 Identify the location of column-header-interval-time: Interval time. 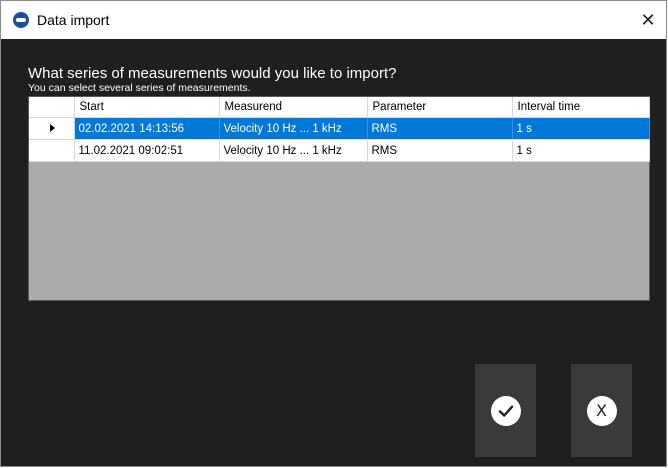
(581, 107).